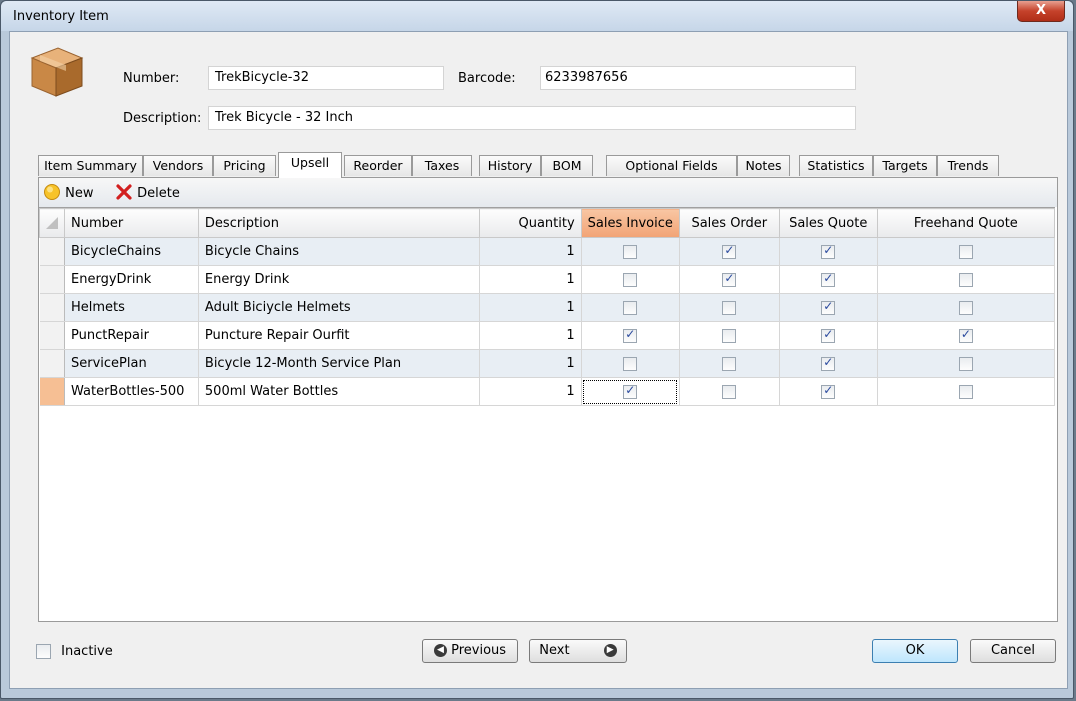 The image size is (1076, 701). Describe the element at coordinates (52, 223) in the screenshot. I see `select-all-corner` at that location.